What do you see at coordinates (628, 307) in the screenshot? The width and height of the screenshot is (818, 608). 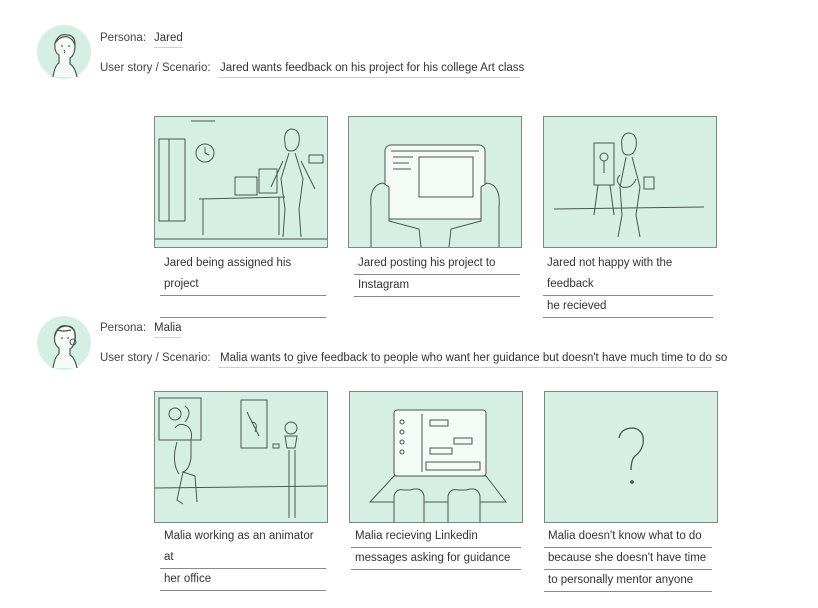 I see `caption-line: he recieved` at bounding box center [628, 307].